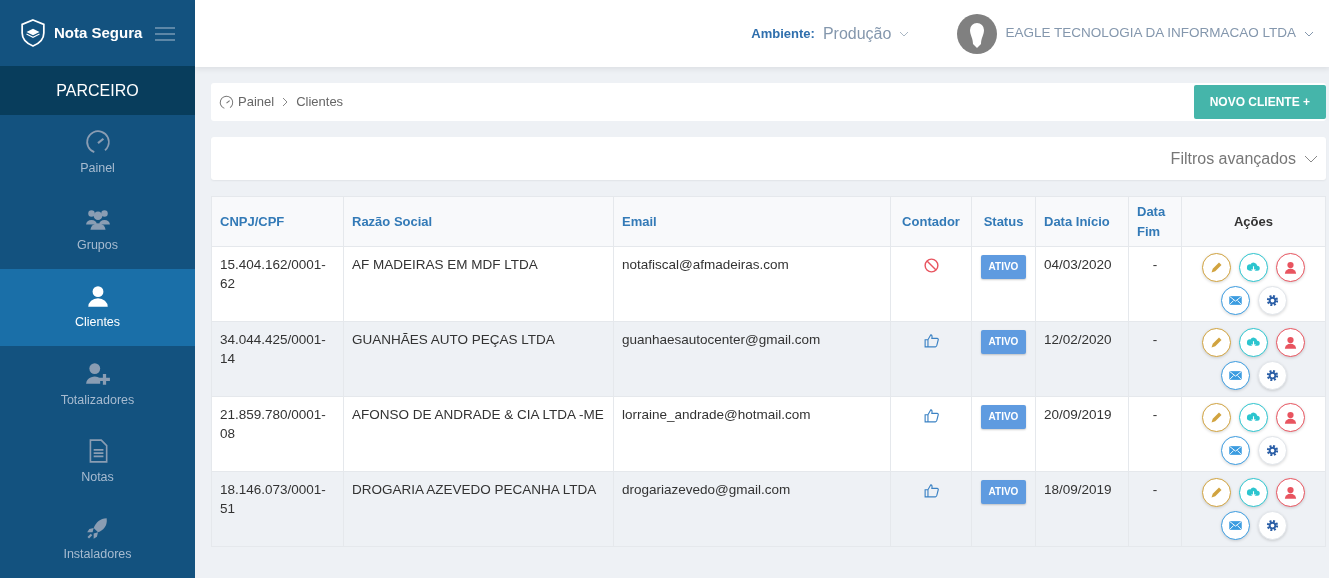 The height and width of the screenshot is (578, 1329). What do you see at coordinates (931, 221) in the screenshot?
I see `column-header: Contador` at bounding box center [931, 221].